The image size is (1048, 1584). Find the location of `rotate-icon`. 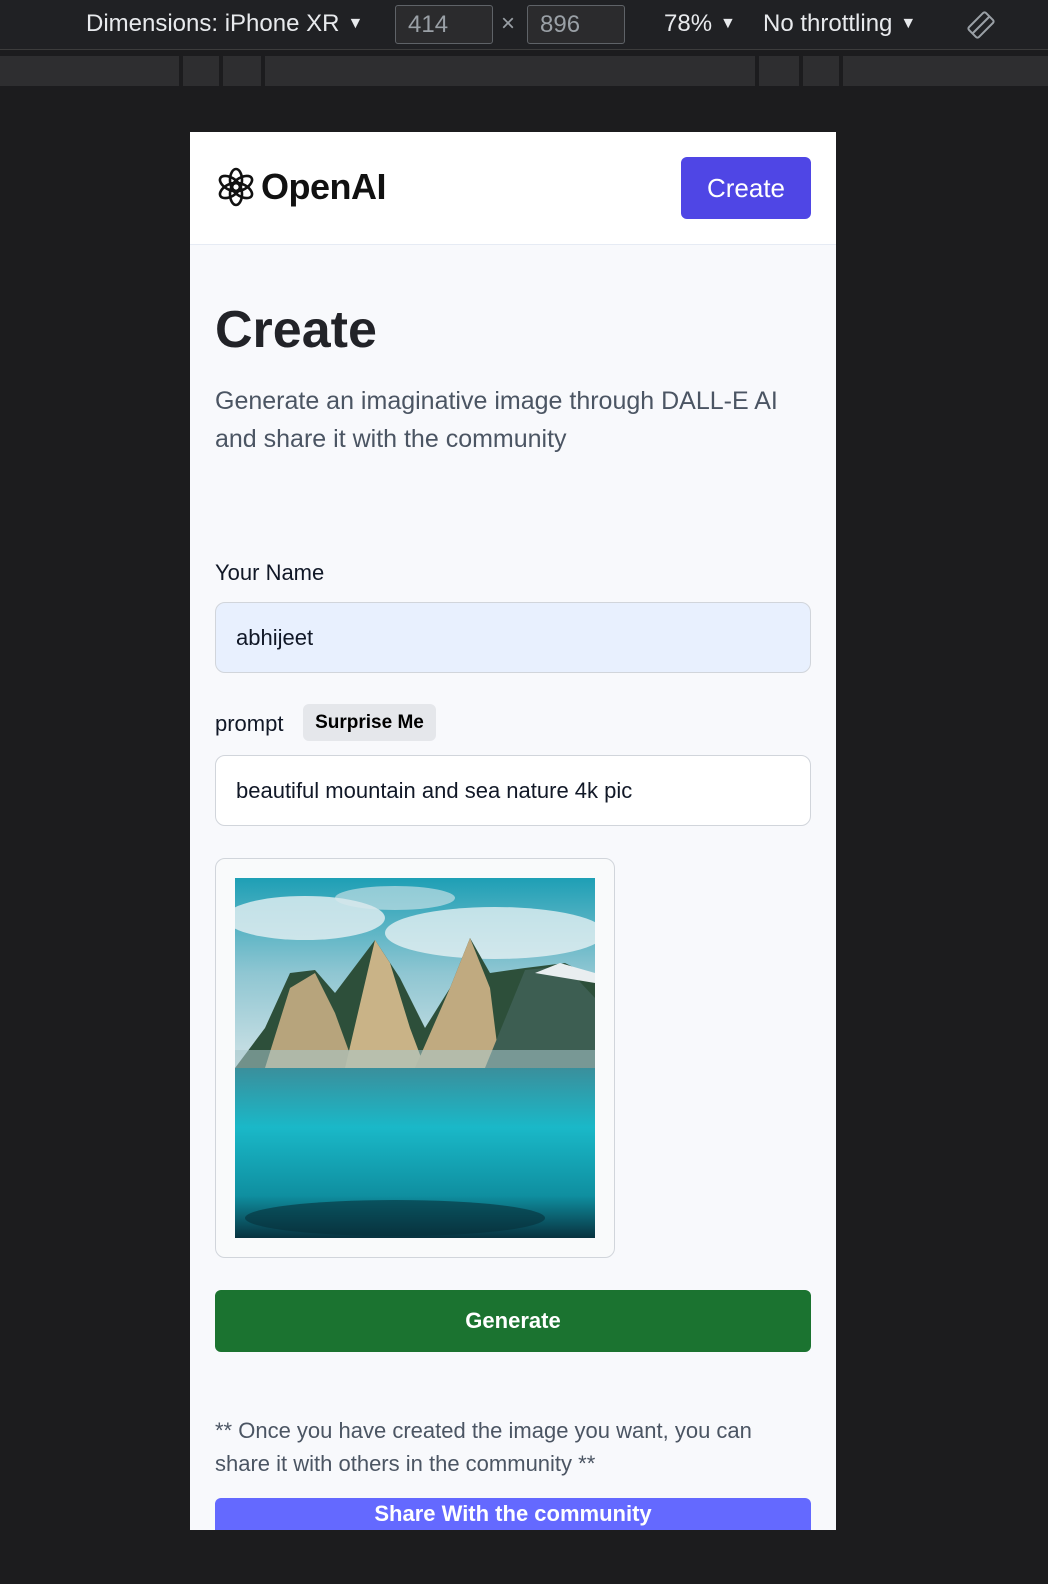

rotate-icon is located at coordinates (981, 25).